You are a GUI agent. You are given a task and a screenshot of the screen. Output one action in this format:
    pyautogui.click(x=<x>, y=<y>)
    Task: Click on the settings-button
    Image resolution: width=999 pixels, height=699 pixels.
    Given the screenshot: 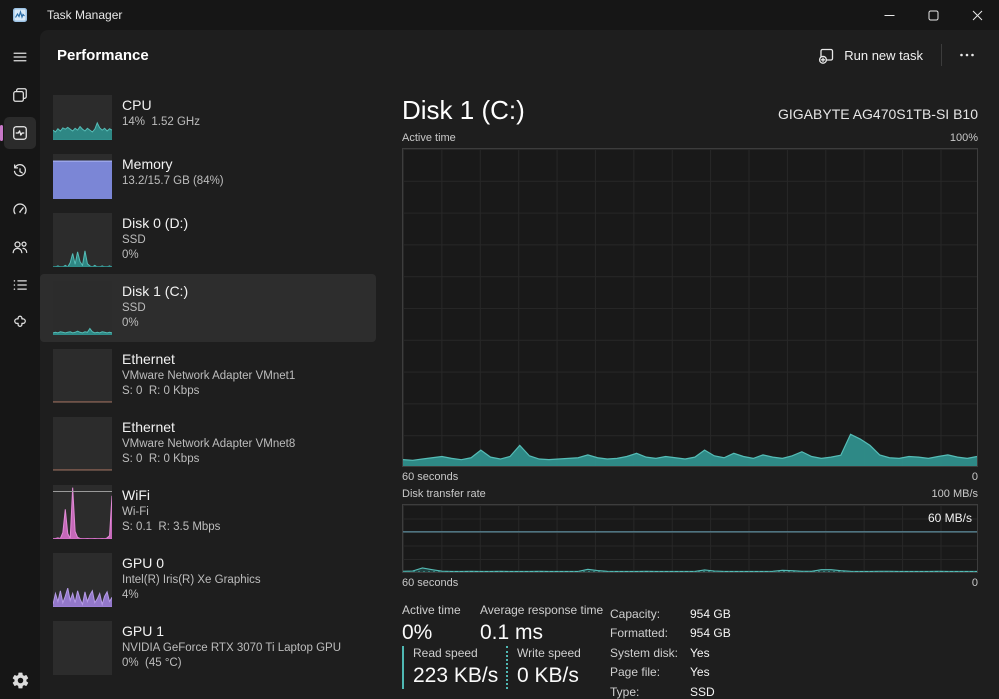 What is the action you would take?
    pyautogui.click(x=20, y=680)
    